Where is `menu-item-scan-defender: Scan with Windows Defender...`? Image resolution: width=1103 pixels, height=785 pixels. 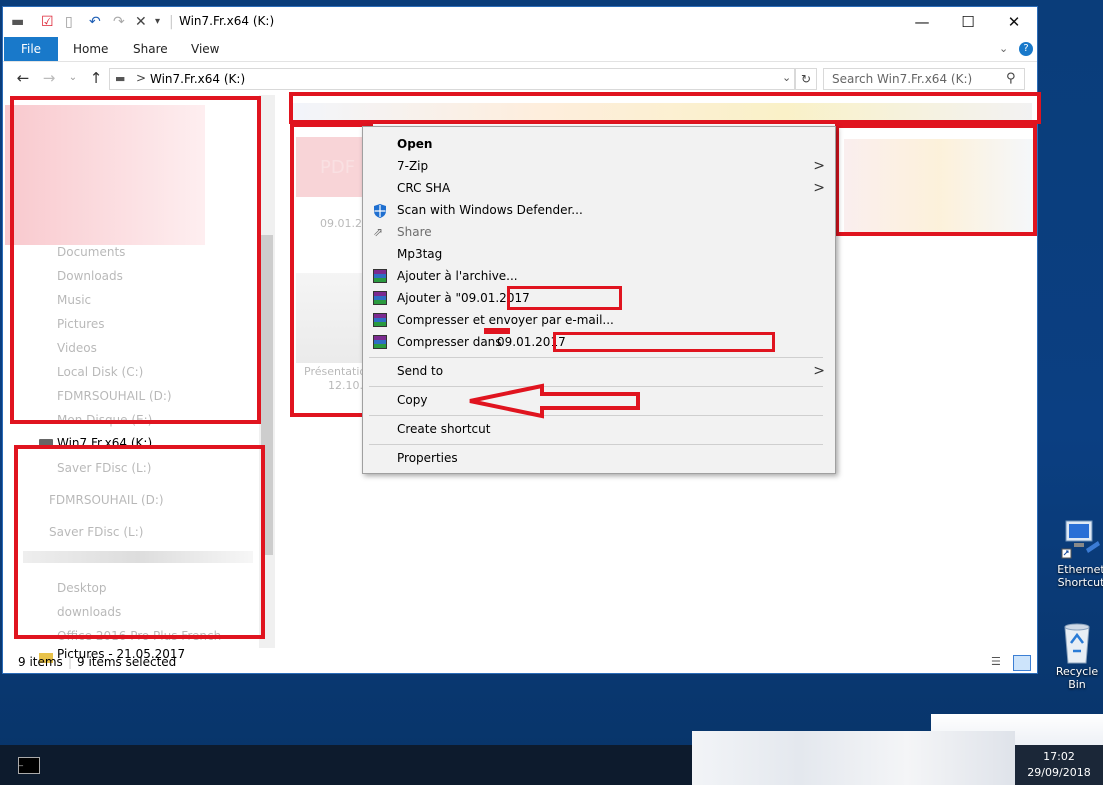
menu-item-scan-defender: Scan with Windows Defender... is located at coordinates (599, 210).